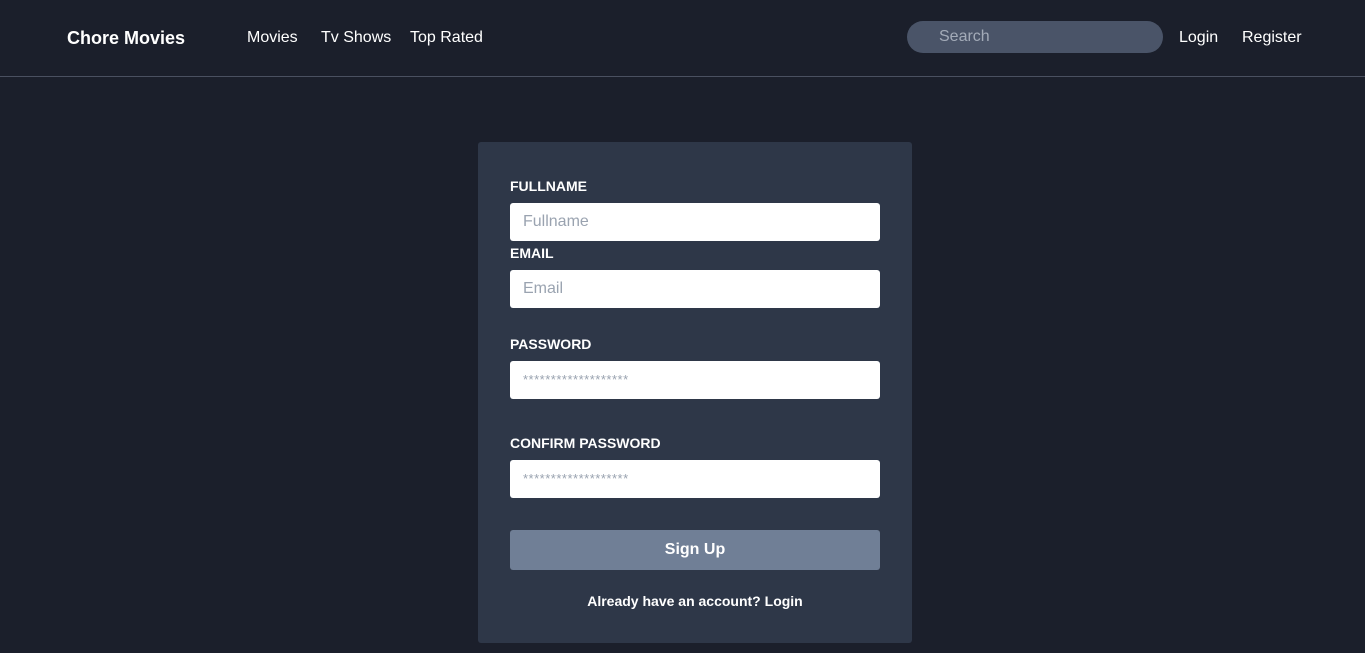  I want to click on search-input, so click(1035, 37).